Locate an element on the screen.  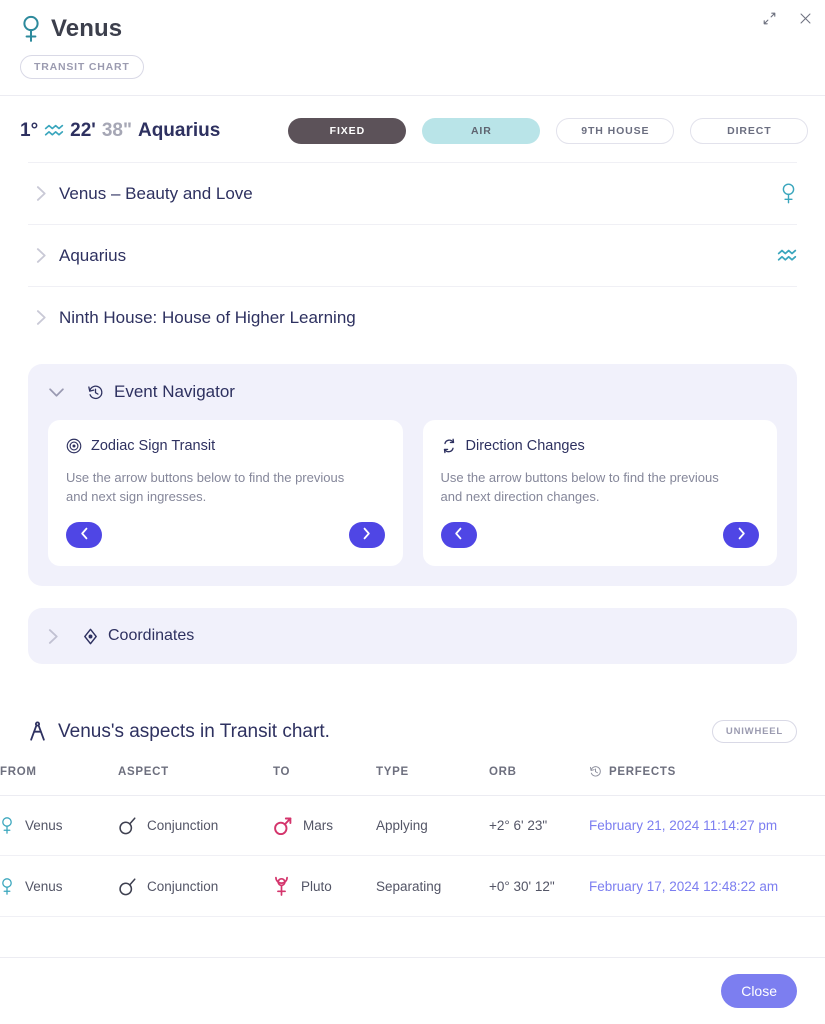
direction-swap-icon is located at coordinates (449, 446).